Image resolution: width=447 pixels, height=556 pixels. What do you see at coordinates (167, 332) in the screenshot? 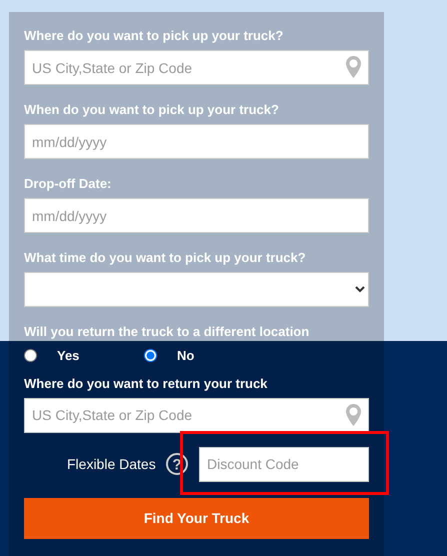
I see `field-label: Will you return the truck to a different location` at bounding box center [167, 332].